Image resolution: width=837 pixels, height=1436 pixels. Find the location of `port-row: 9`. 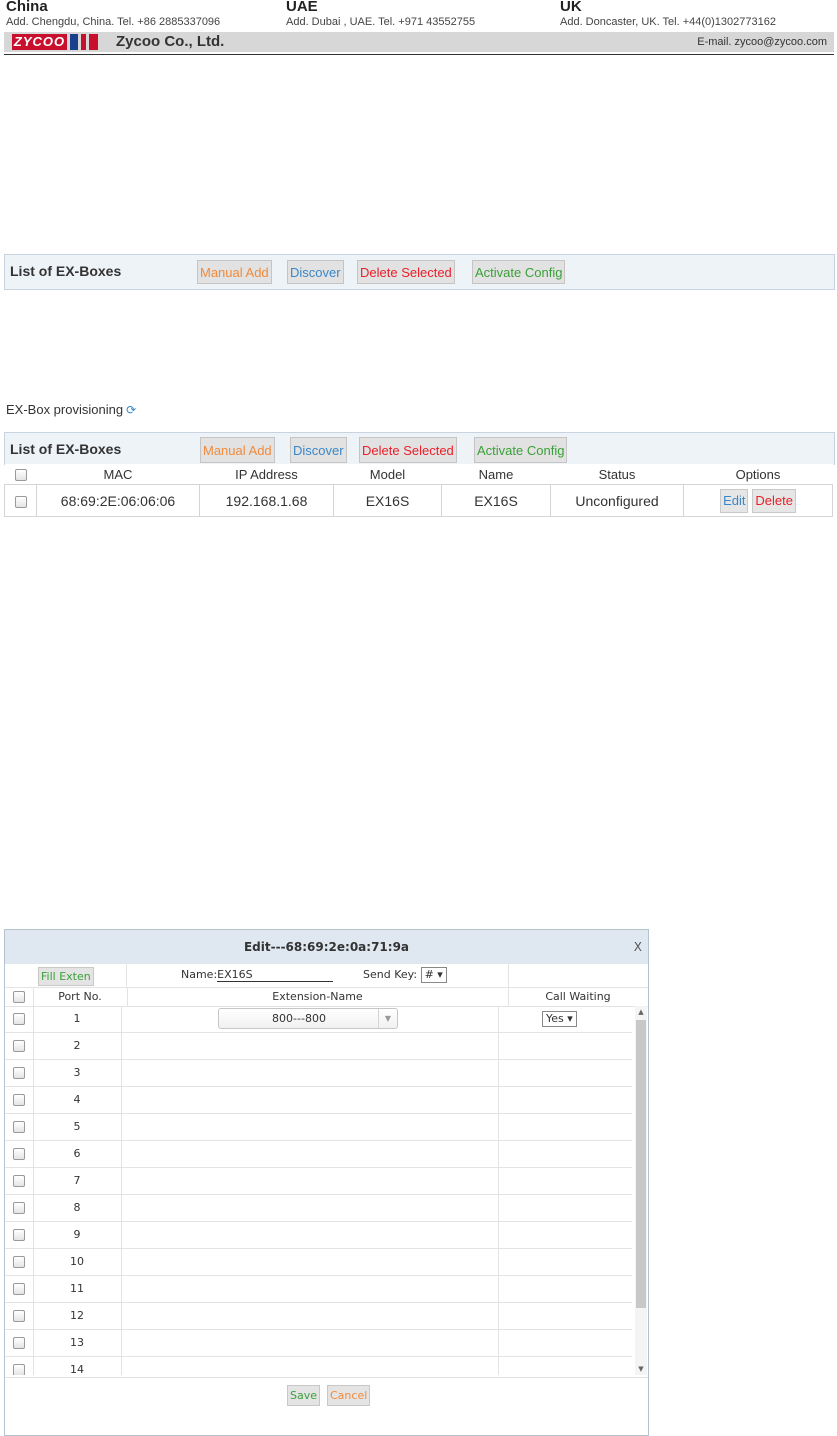

port-row: 9 is located at coordinates (318, 1235).